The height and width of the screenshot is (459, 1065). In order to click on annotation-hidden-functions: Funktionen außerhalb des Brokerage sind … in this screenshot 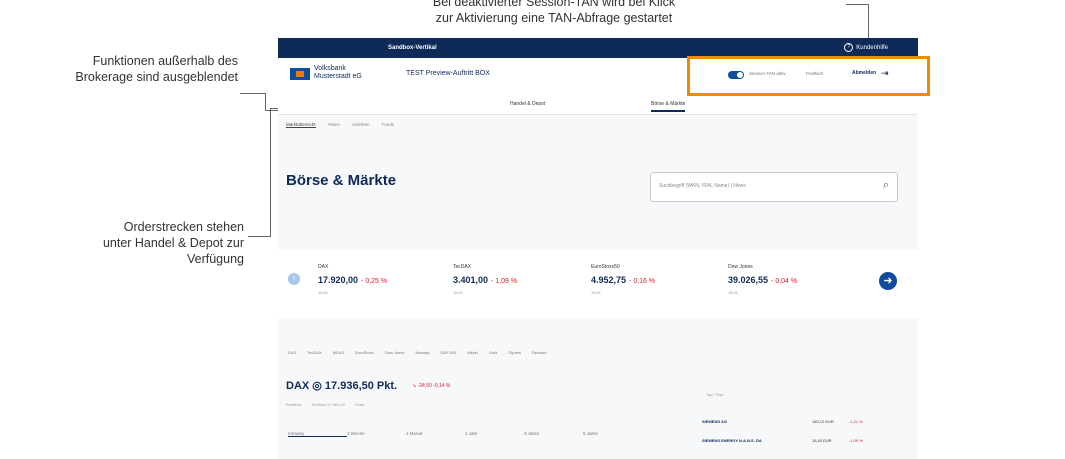, I will do `click(156, 69)`.